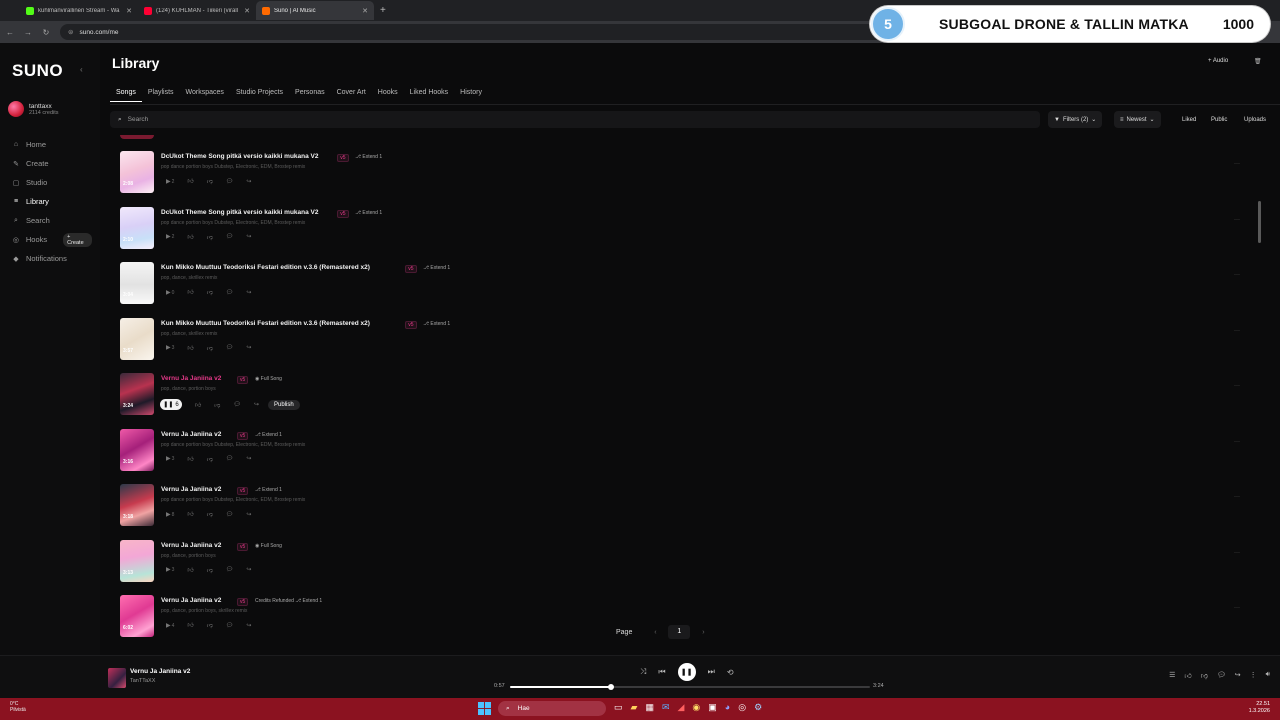 This screenshot has width=1280, height=720. I want to click on sidebar-item-studio: ▢ Studio, so click(52, 182).